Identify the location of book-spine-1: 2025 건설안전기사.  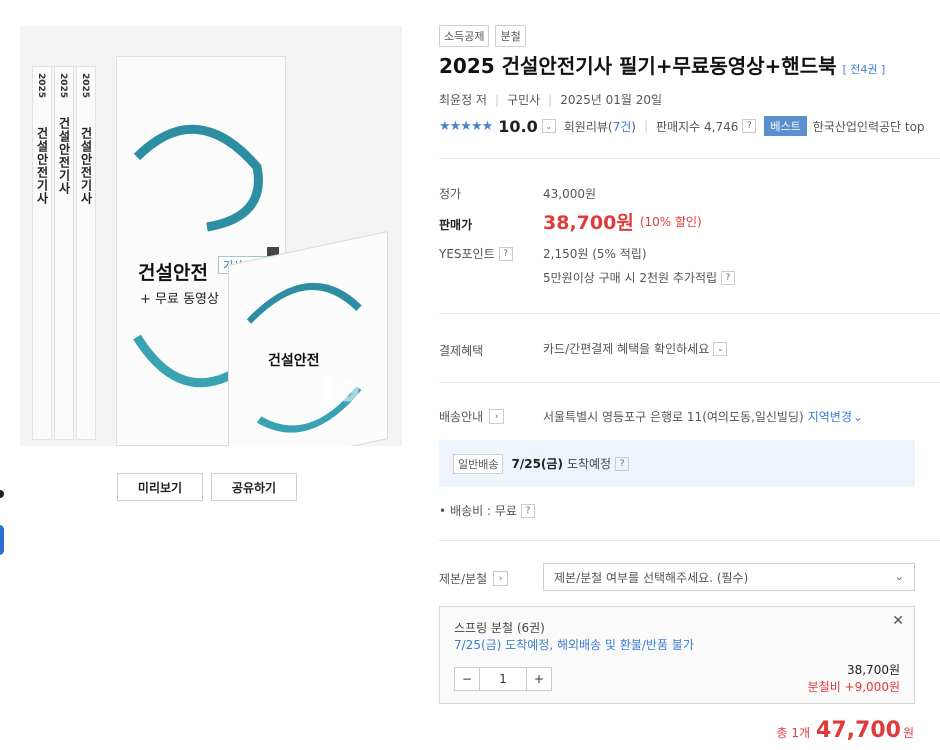
(42, 253).